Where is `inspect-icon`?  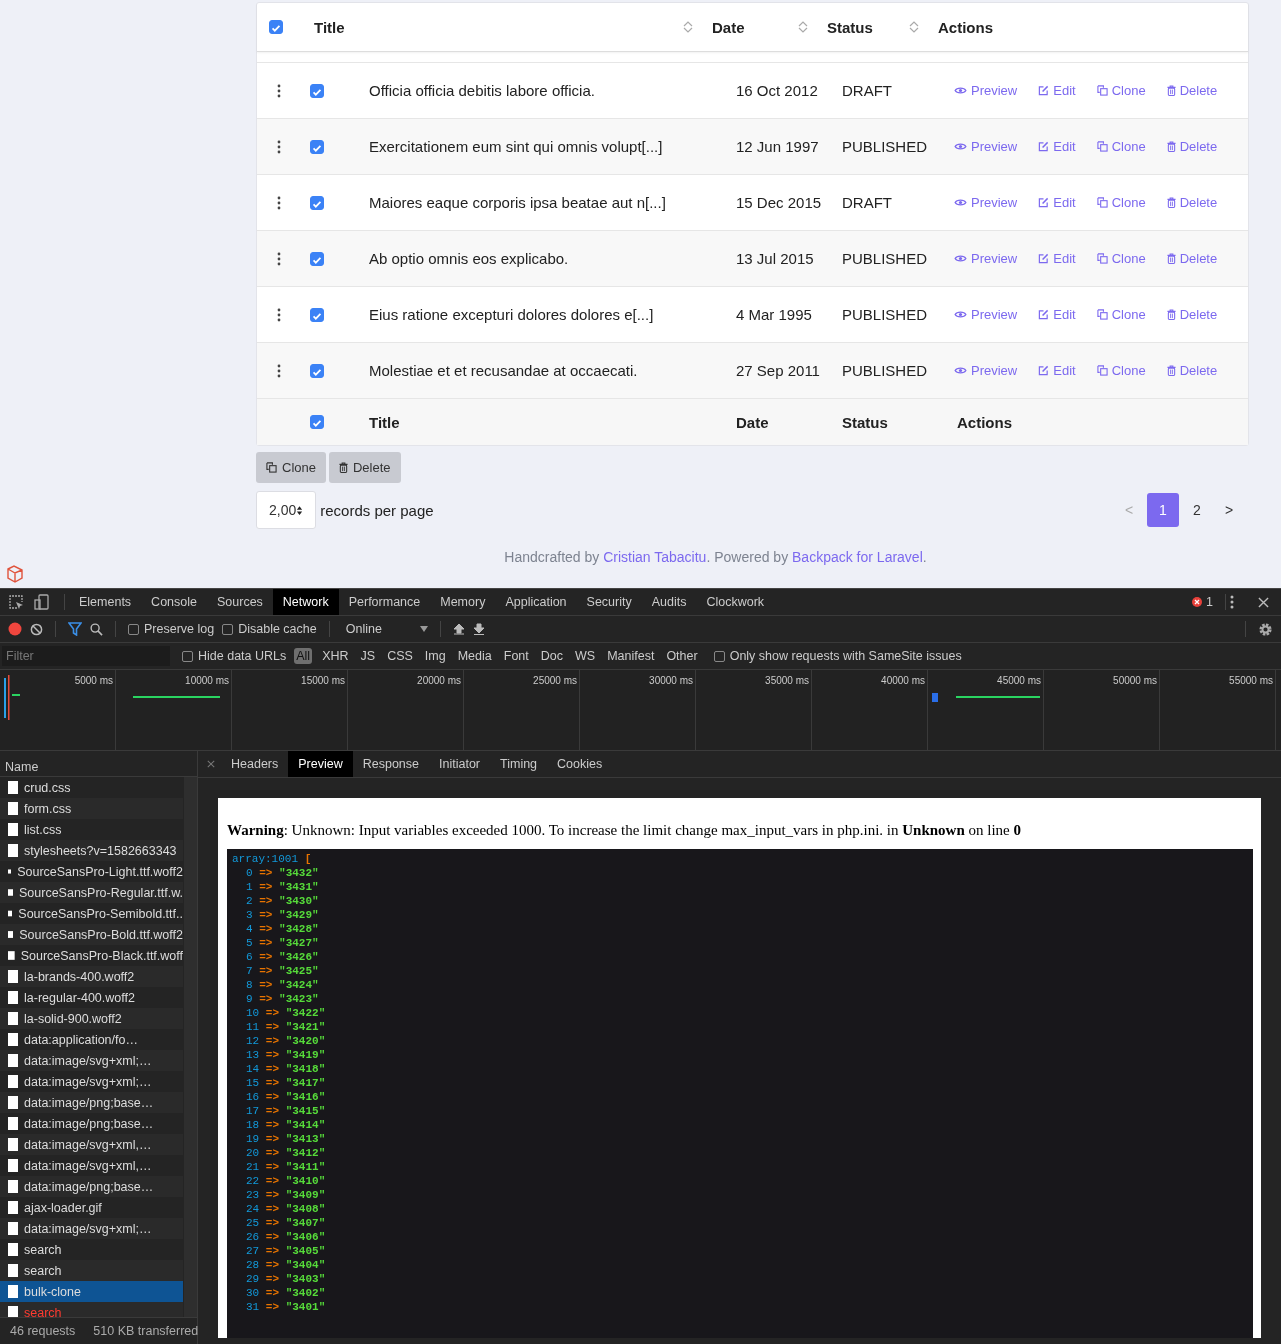
inspect-icon is located at coordinates (16, 602).